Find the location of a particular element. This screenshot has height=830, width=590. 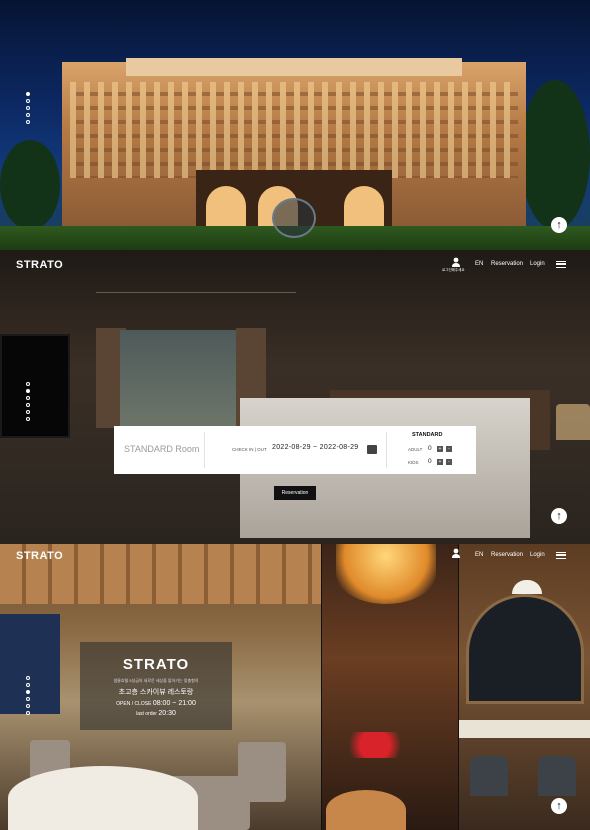

building-roof is located at coordinates (294, 67).